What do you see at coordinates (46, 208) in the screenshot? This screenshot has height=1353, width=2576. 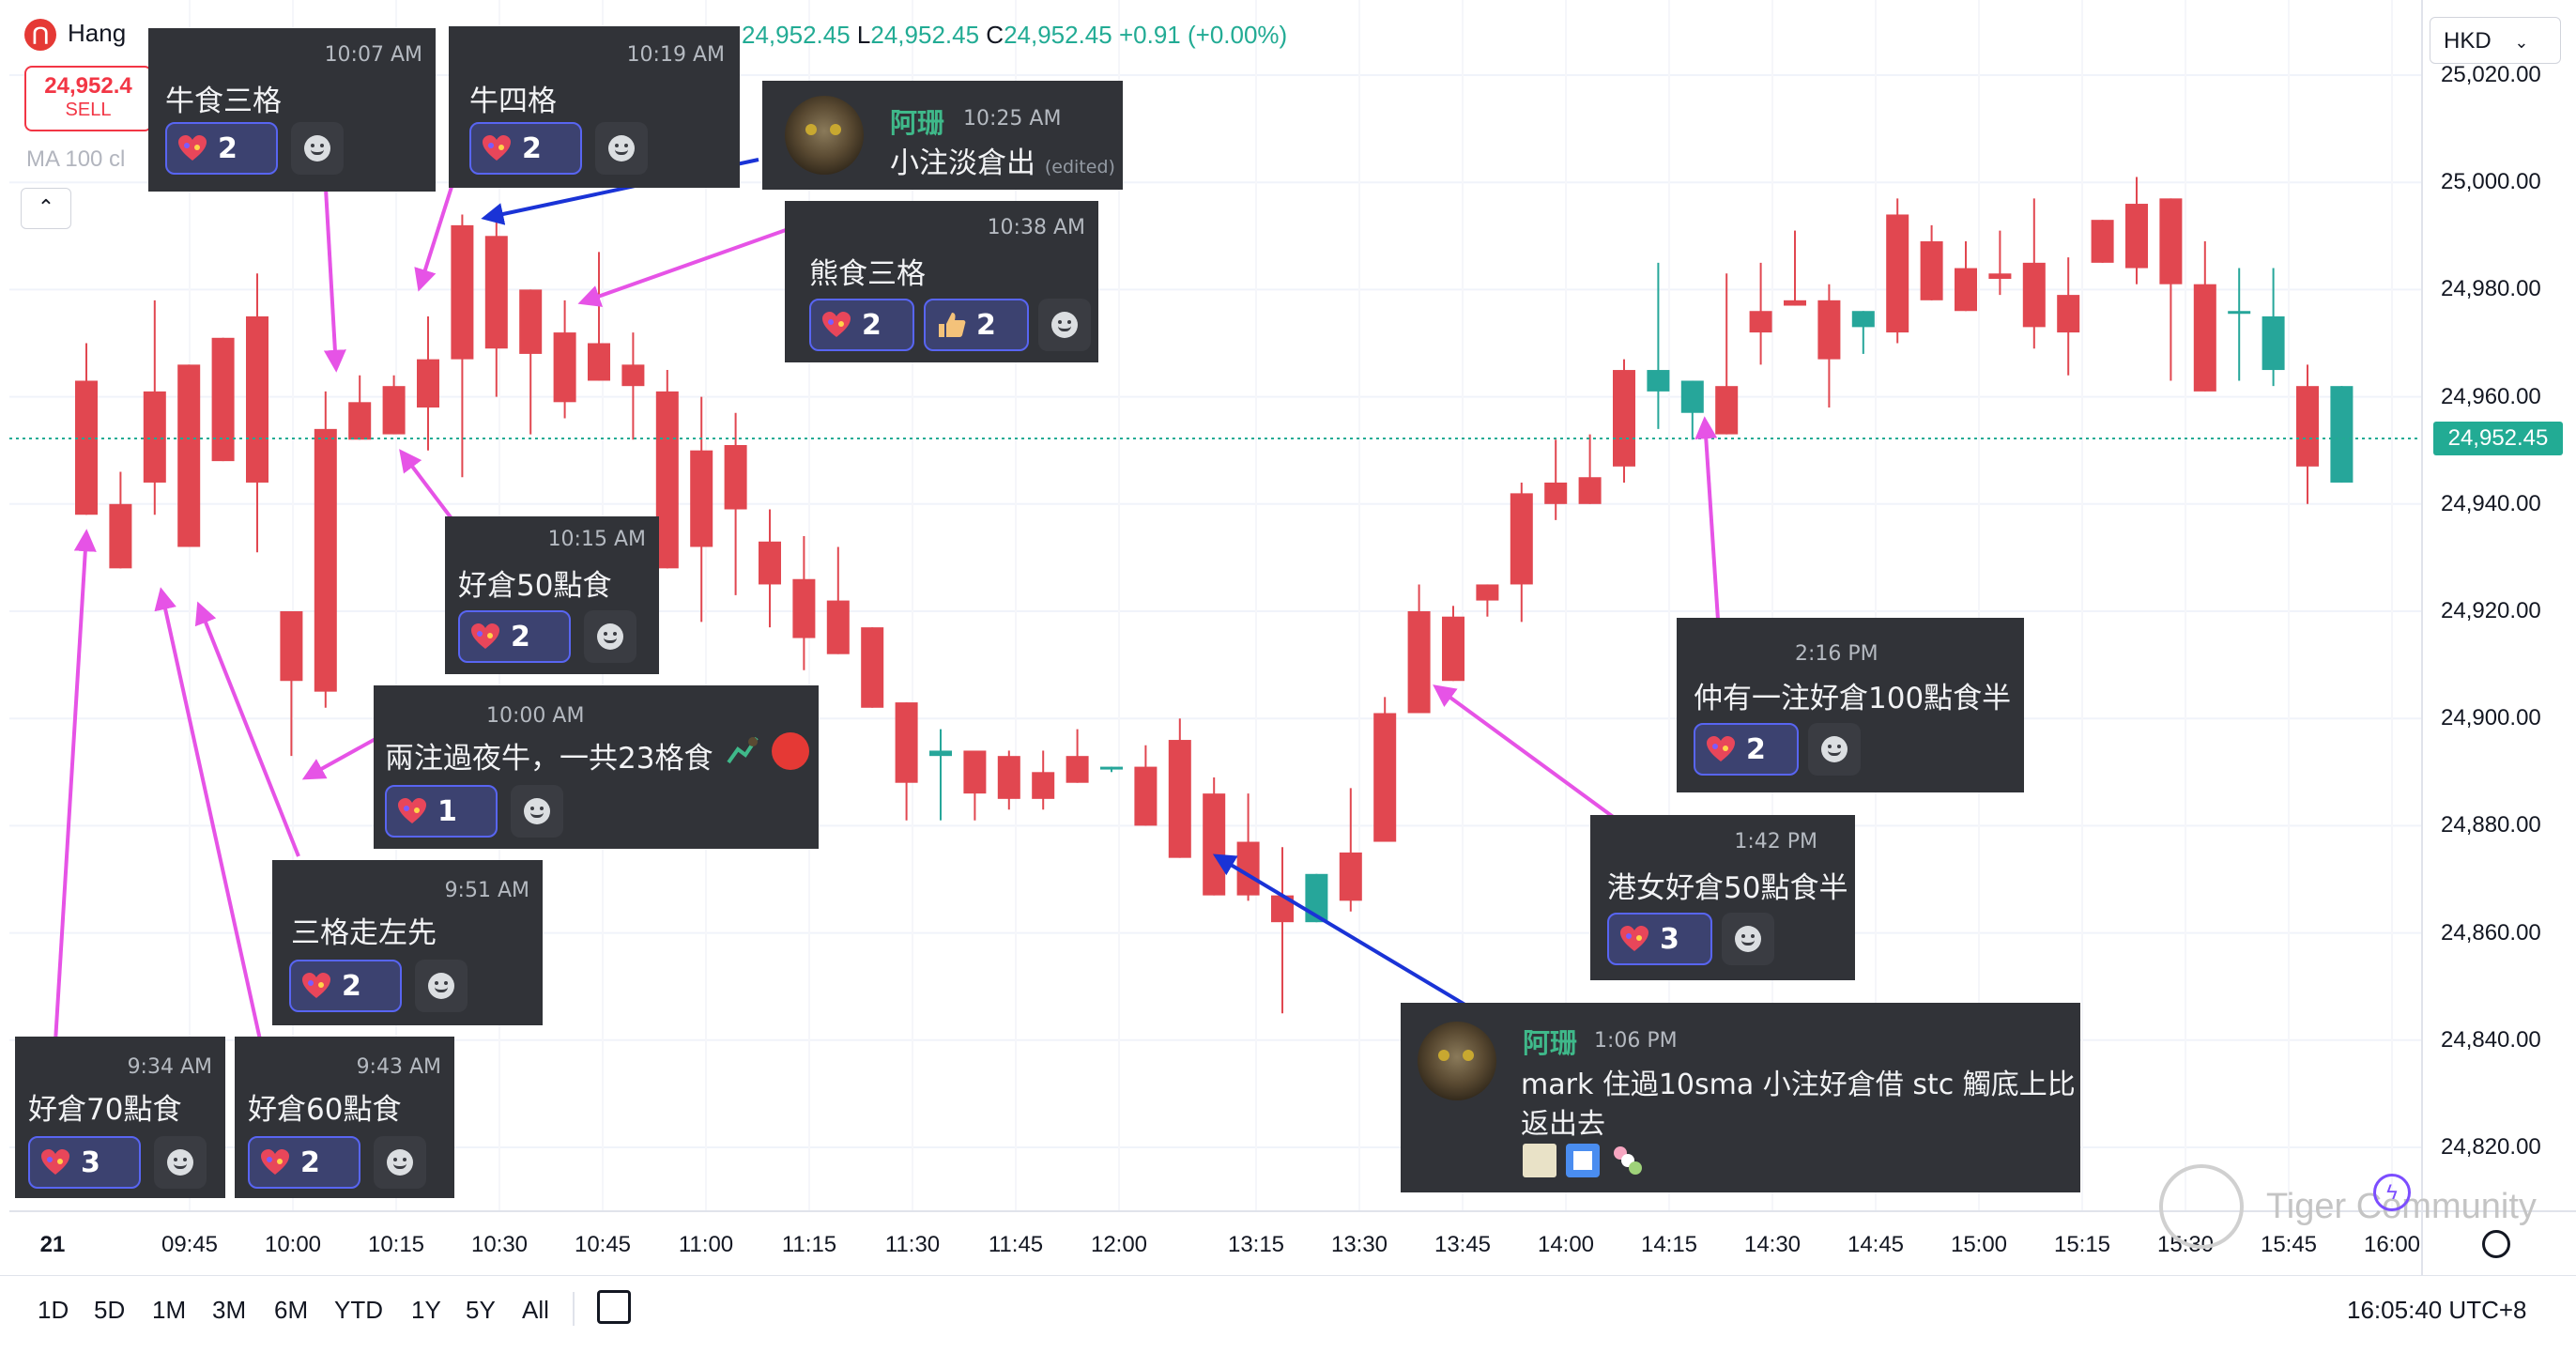 I see `collapse-legend-button: ⌃` at bounding box center [46, 208].